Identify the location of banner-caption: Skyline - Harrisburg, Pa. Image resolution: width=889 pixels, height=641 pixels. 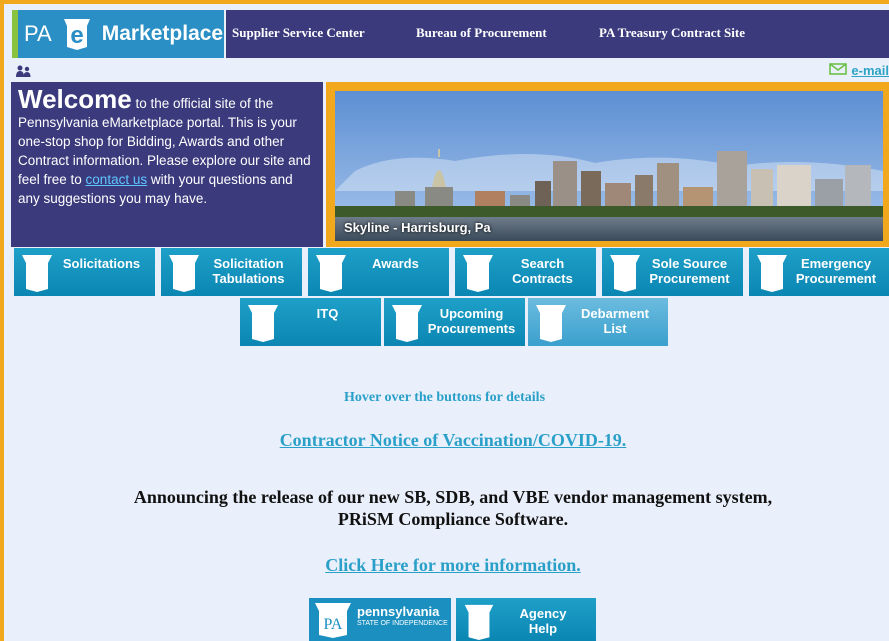
(417, 227).